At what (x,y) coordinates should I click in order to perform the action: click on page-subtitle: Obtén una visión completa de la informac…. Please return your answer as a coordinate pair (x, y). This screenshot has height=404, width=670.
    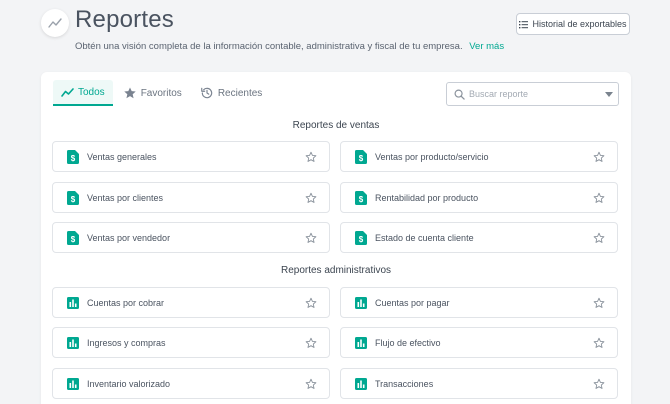
    Looking at the image, I should click on (289, 46).